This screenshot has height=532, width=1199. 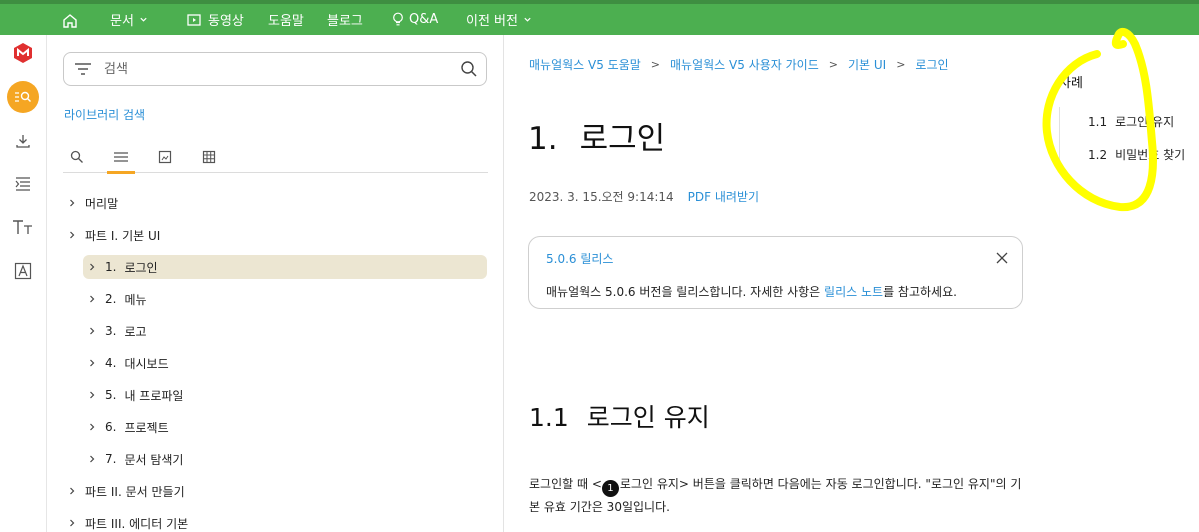 I want to click on section-heading: 1.1 로그인 유지, so click(x=619, y=416).